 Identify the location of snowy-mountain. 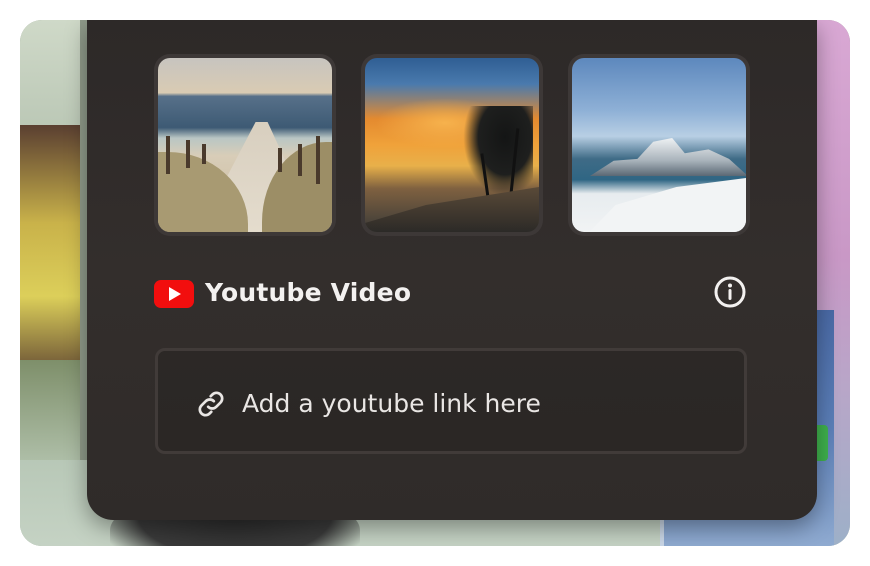
(668, 157).